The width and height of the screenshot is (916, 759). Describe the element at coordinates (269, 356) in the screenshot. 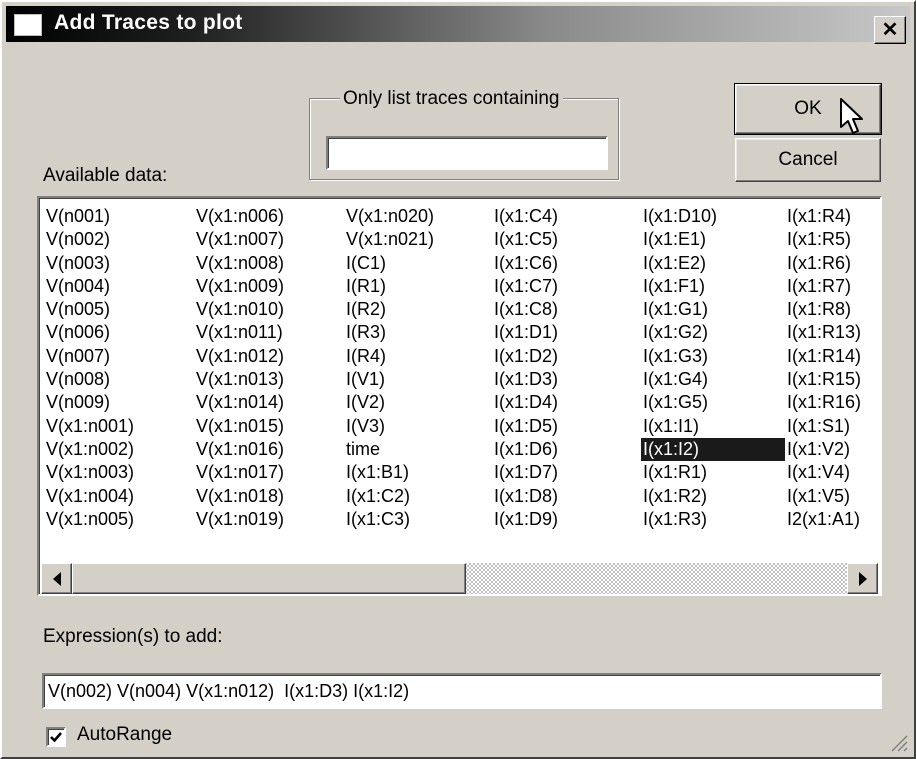

I see `trace-item: V(x1:n012)` at that location.